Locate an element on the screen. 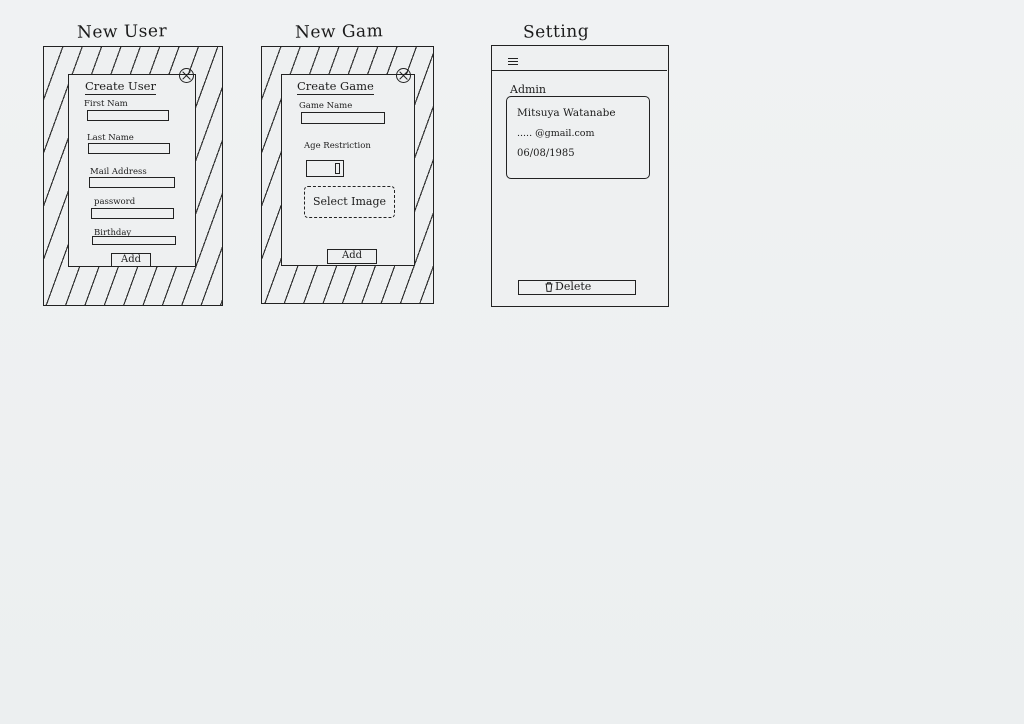 The image size is (1024, 724). add-user-button: Add is located at coordinates (131, 260).